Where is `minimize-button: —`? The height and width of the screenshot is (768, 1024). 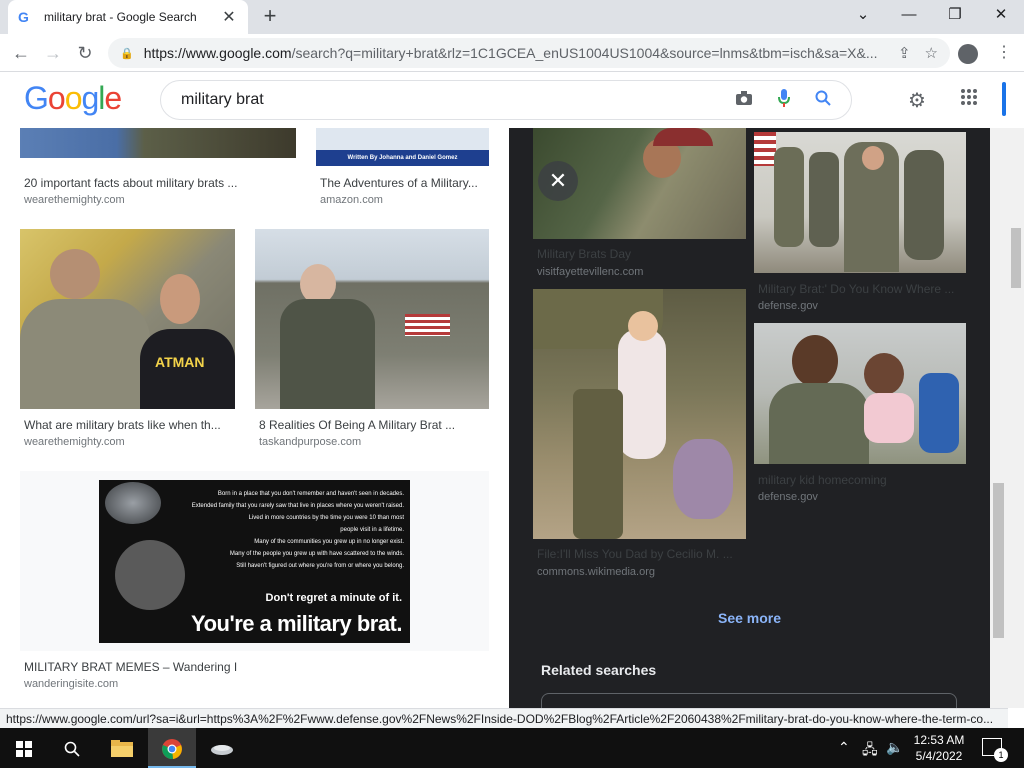
minimize-button: — is located at coordinates (909, 15).